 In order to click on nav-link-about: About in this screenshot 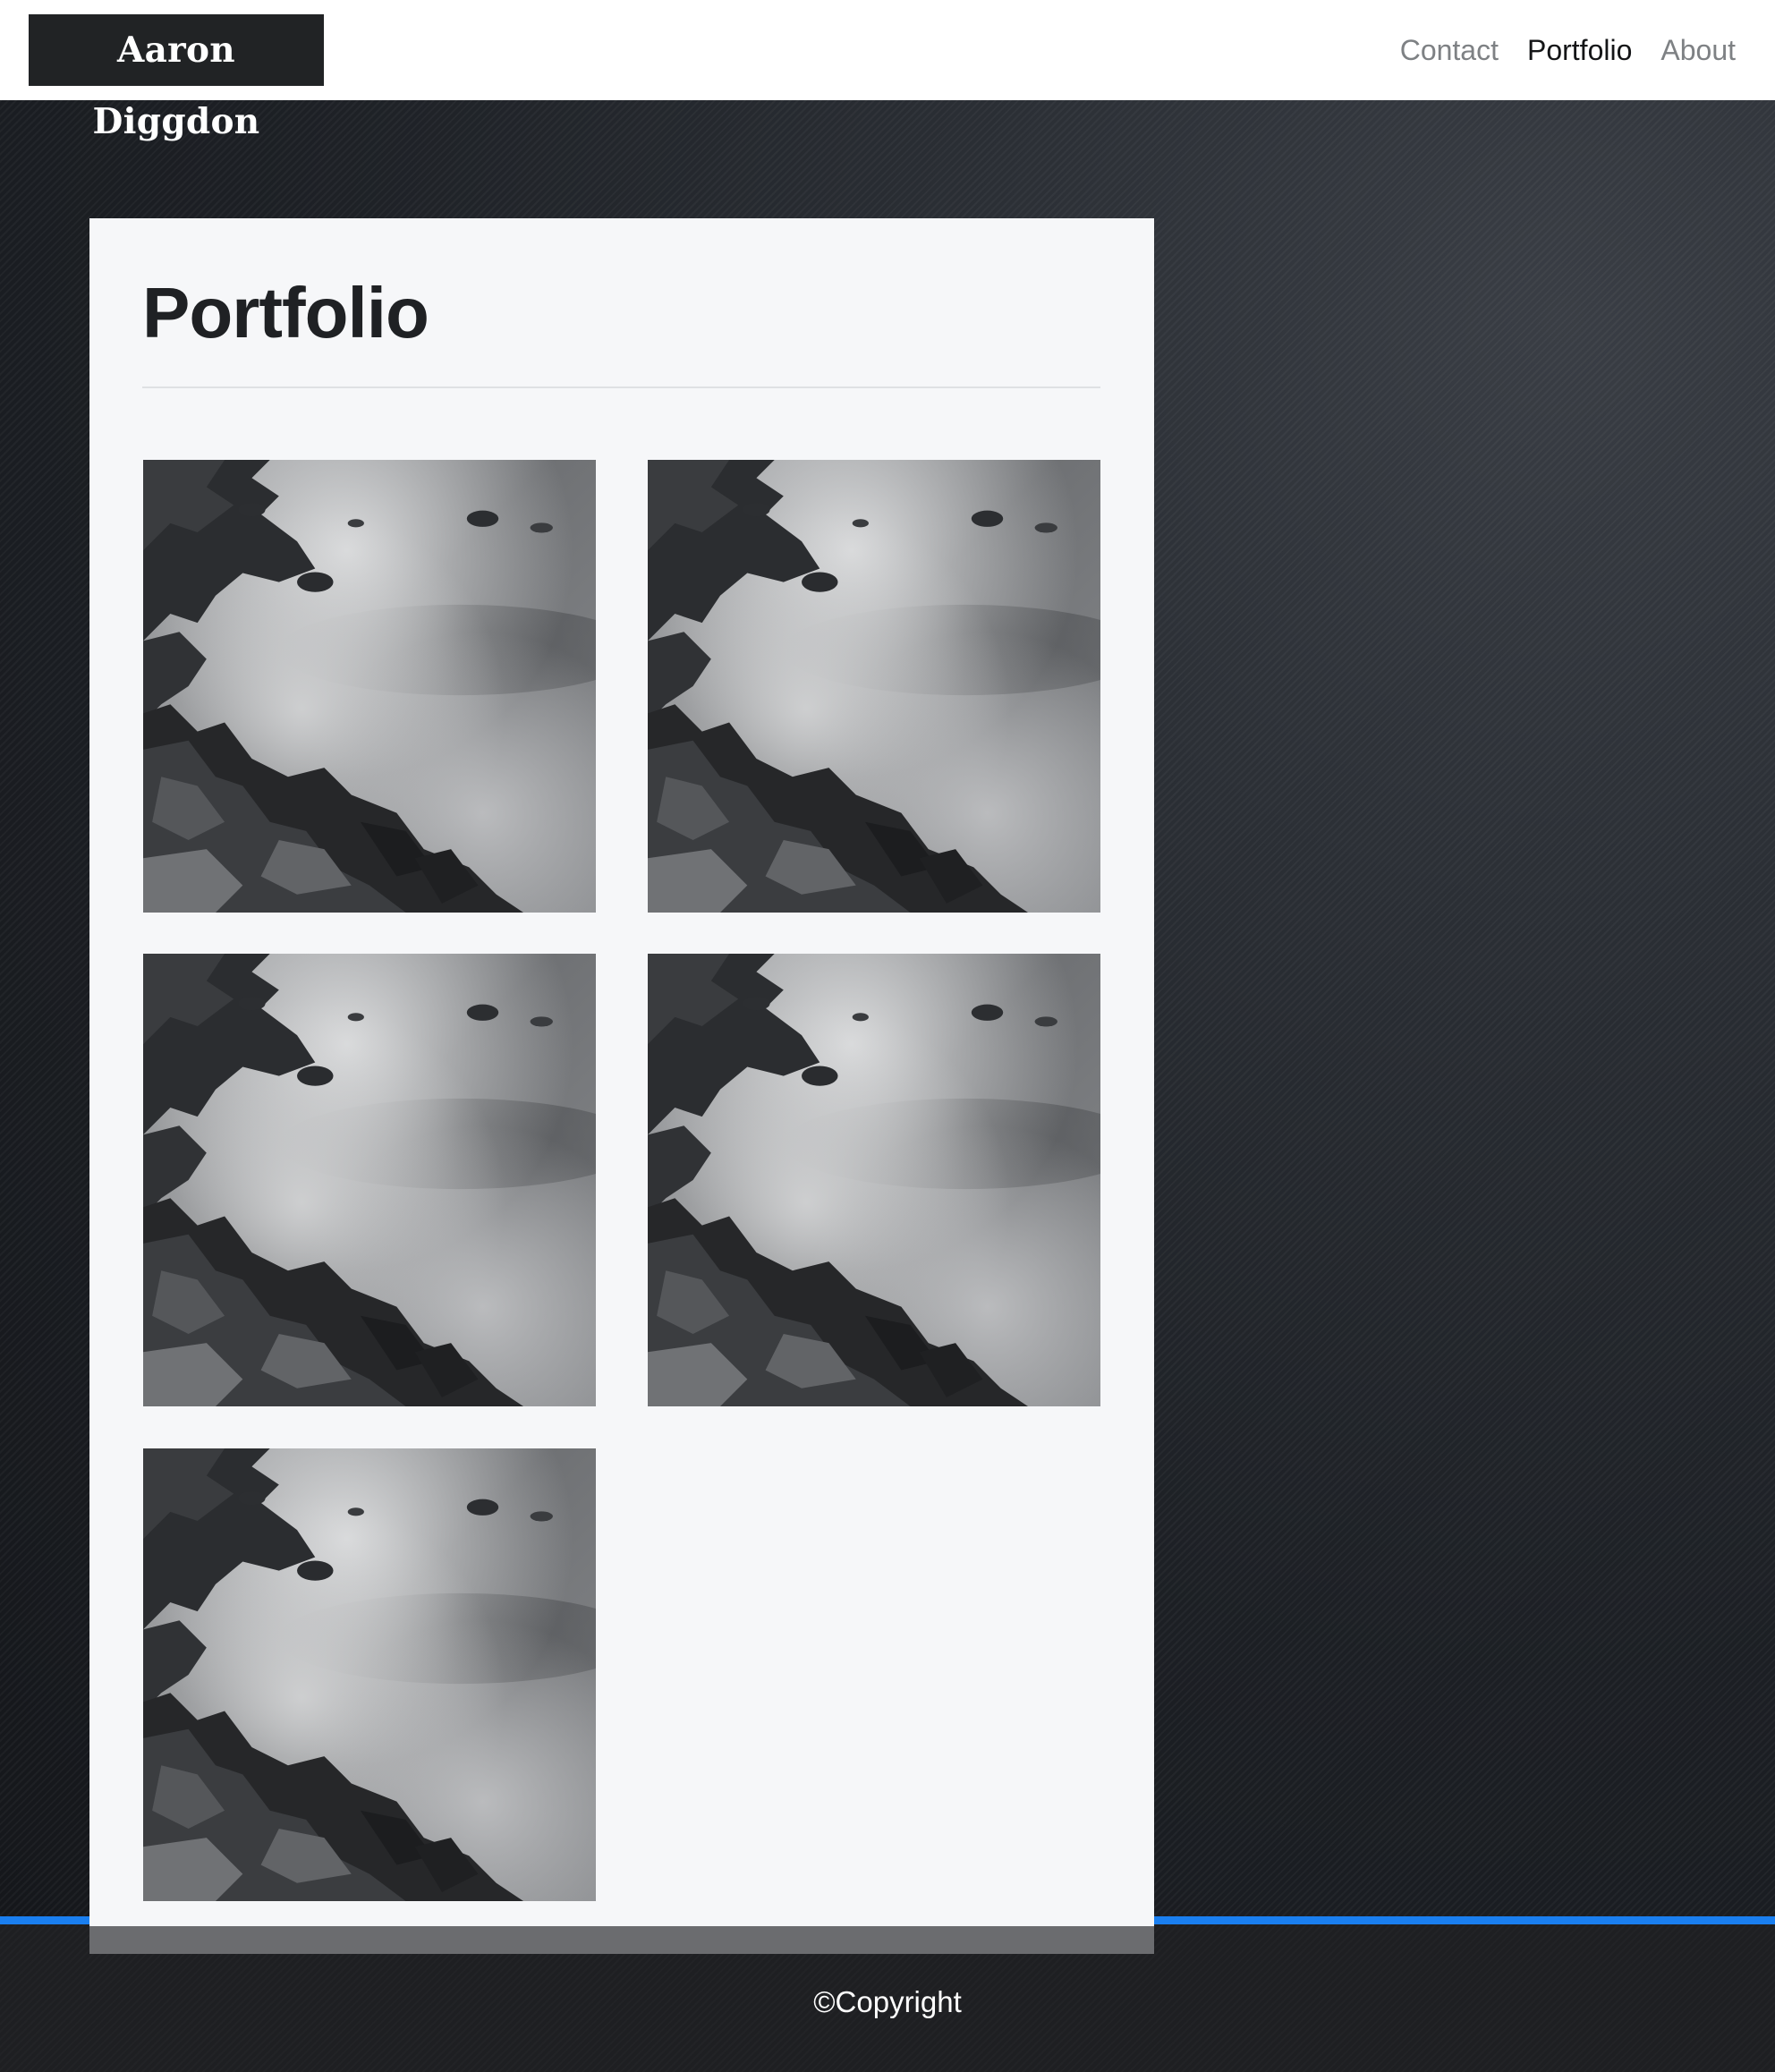, I will do `click(1698, 51)`.